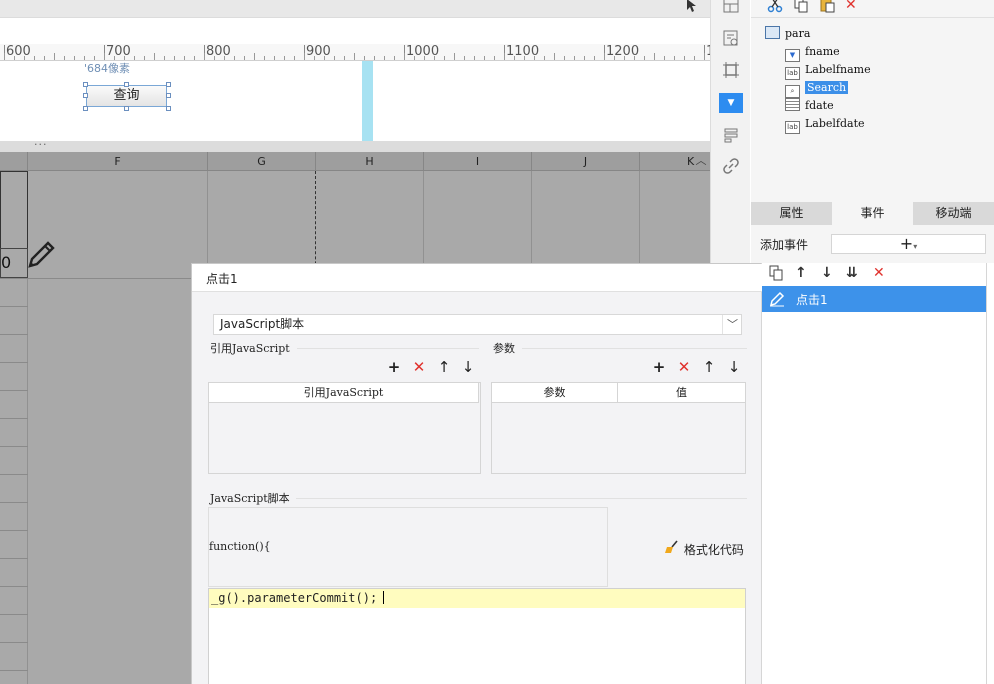  What do you see at coordinates (618, 428) in the screenshot?
I see `params-table: 参数 值` at bounding box center [618, 428].